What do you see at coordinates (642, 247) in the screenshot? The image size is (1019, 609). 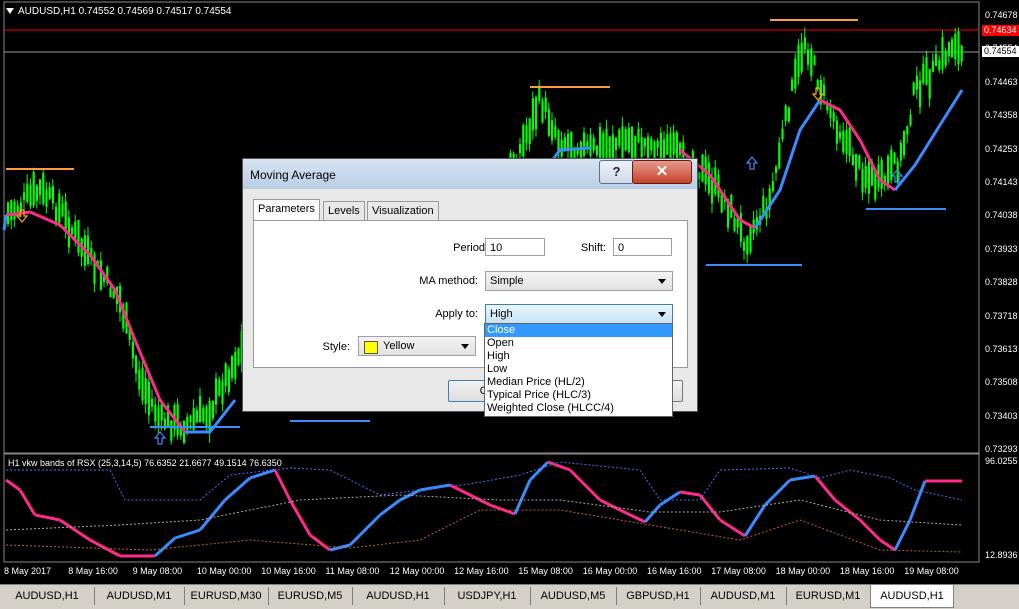 I see `shift-input: 0` at bounding box center [642, 247].